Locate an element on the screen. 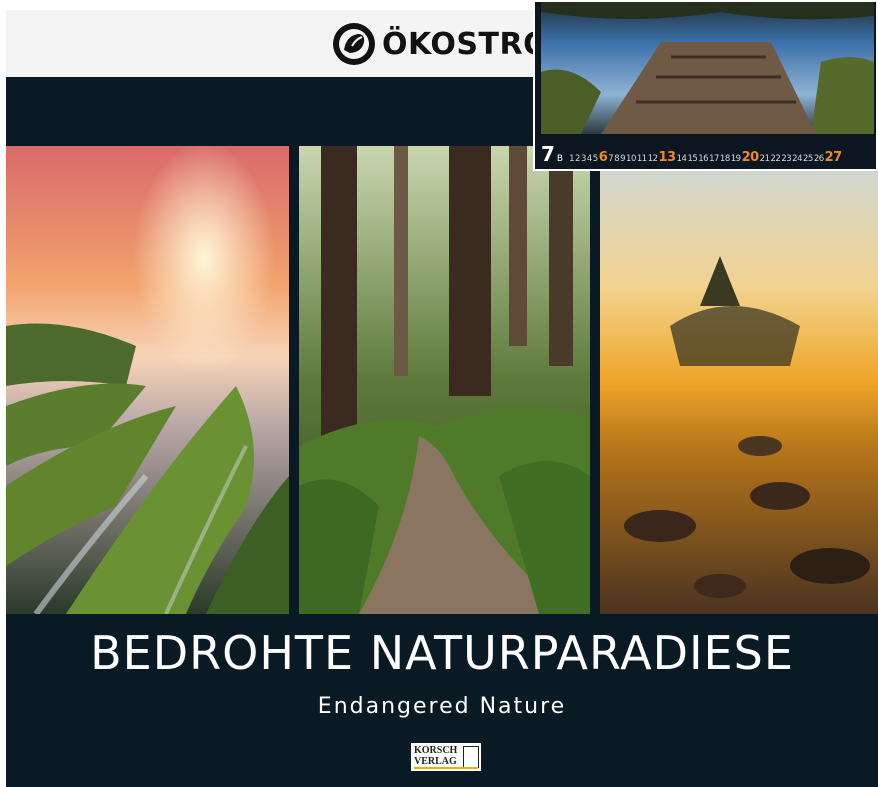  calendar-day: 2 is located at coordinates (577, 159).